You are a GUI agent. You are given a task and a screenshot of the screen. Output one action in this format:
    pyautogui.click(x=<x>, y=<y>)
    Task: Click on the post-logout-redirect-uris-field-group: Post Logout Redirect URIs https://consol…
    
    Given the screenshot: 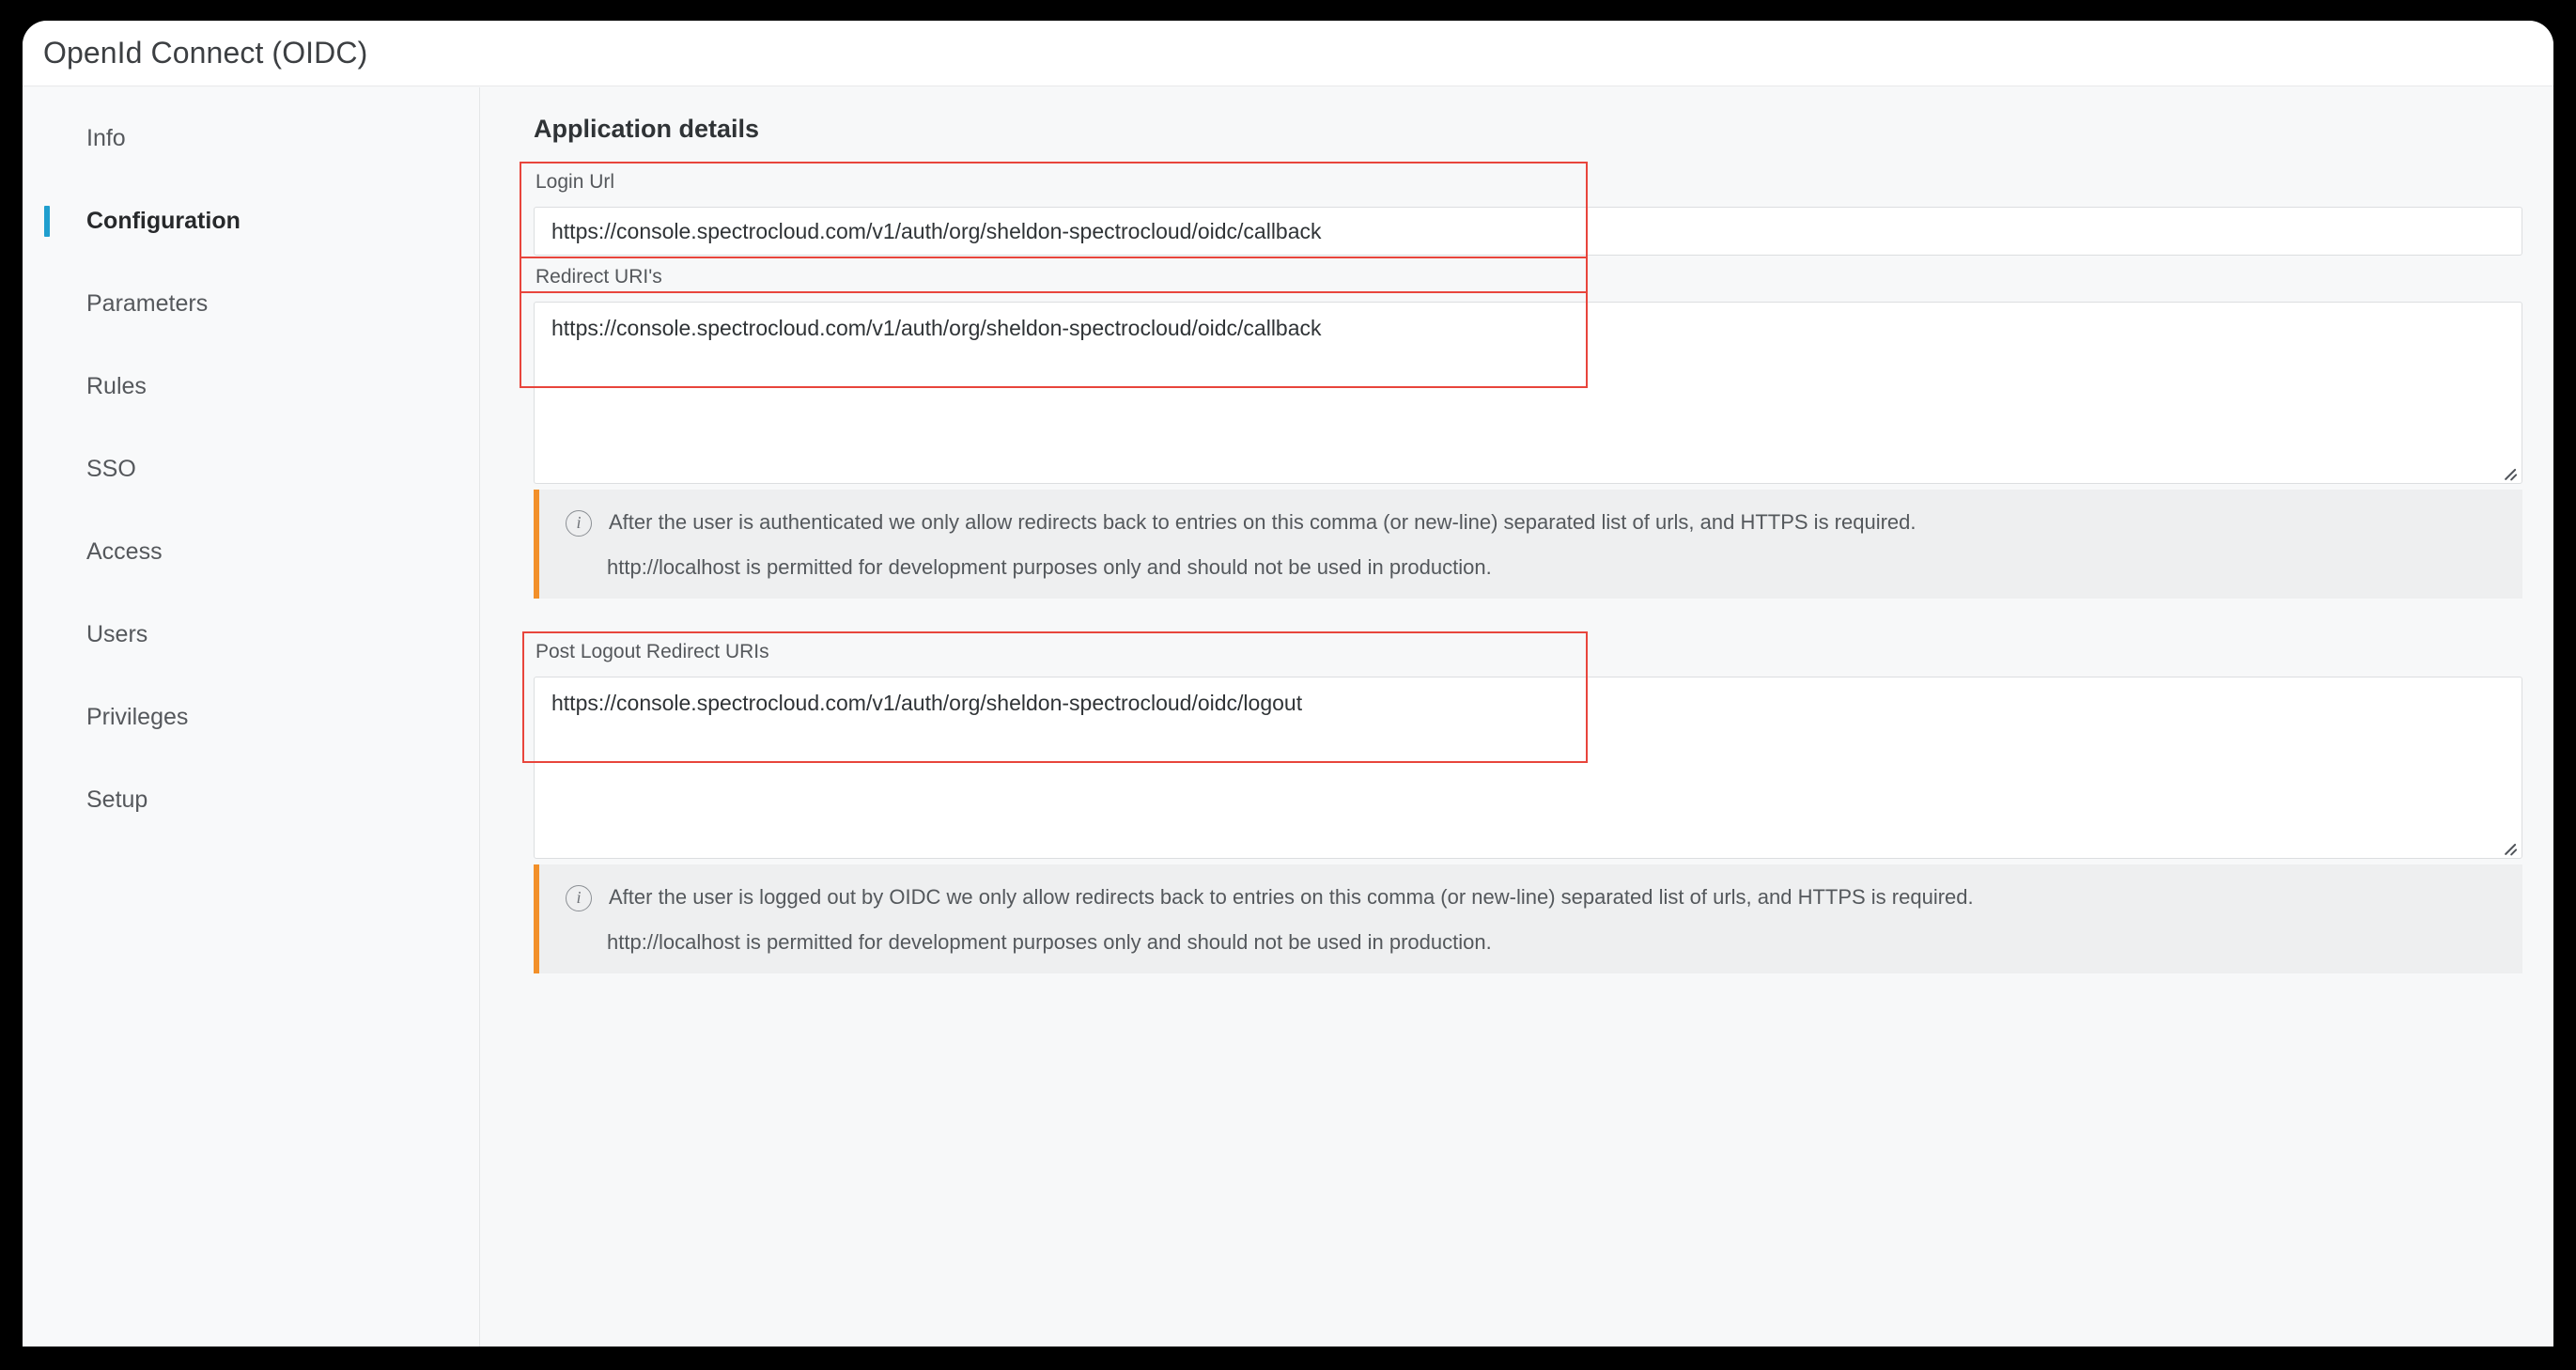 What is the action you would take?
    pyautogui.click(x=1528, y=750)
    